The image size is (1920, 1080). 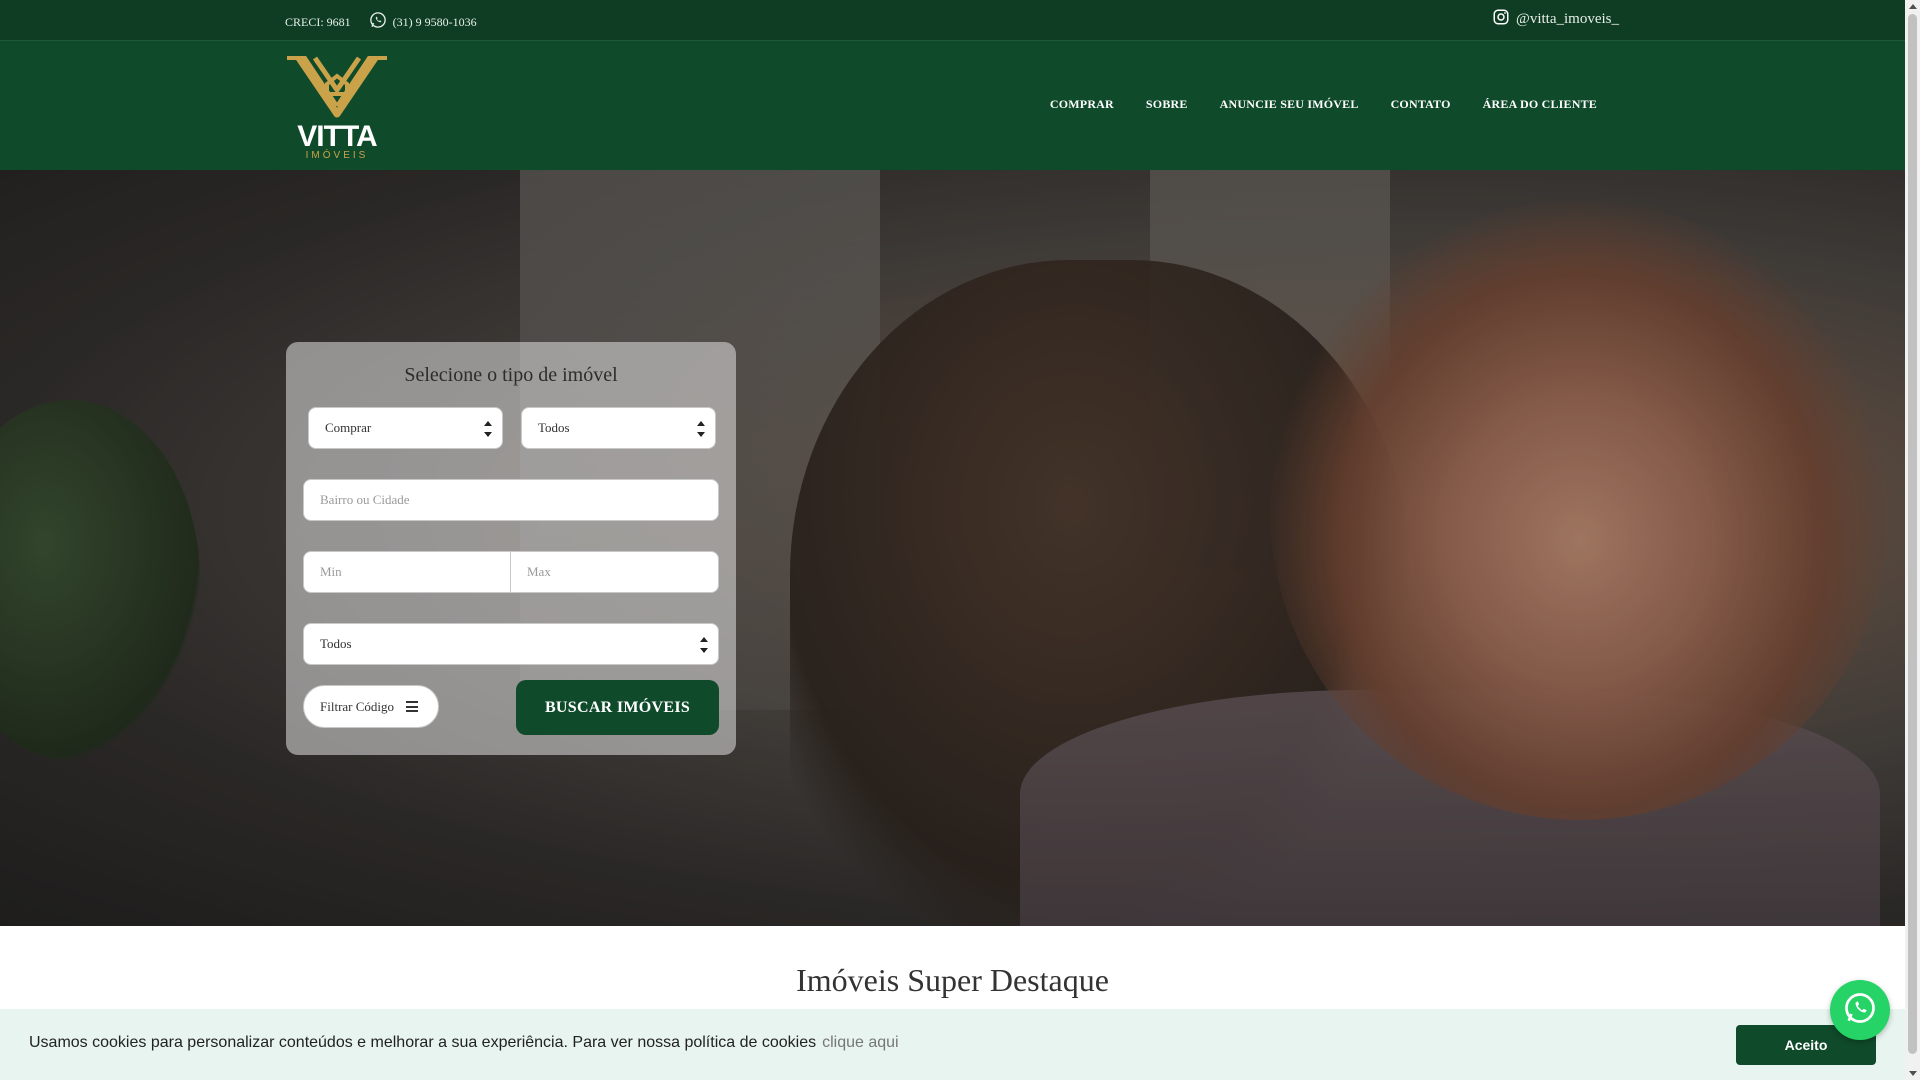 I want to click on nav-contato: CONTATO, so click(x=1421, y=104).